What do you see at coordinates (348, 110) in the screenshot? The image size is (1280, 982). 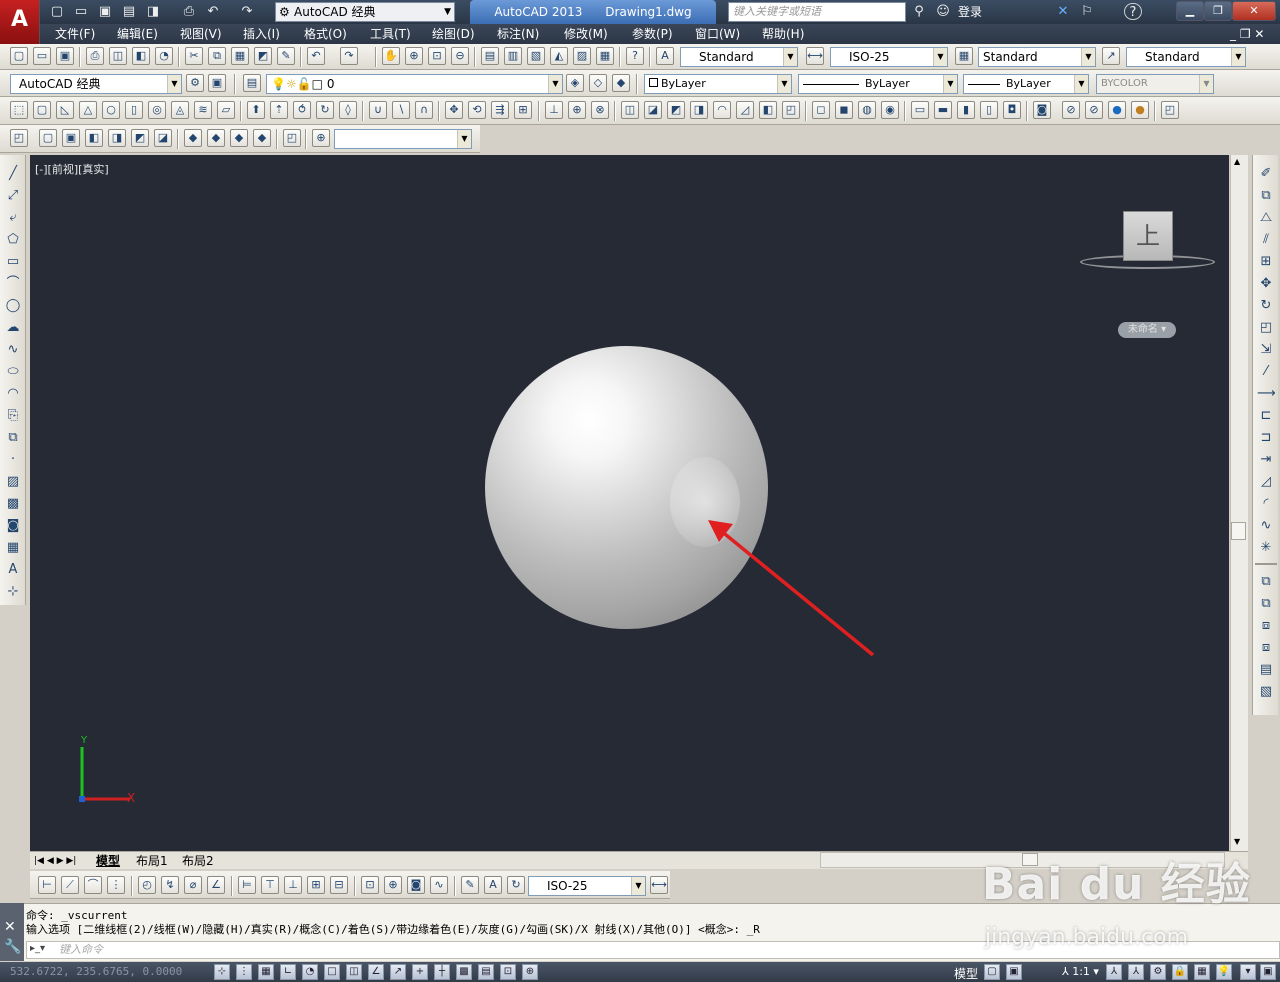 I see `loft-icon: ◊` at bounding box center [348, 110].